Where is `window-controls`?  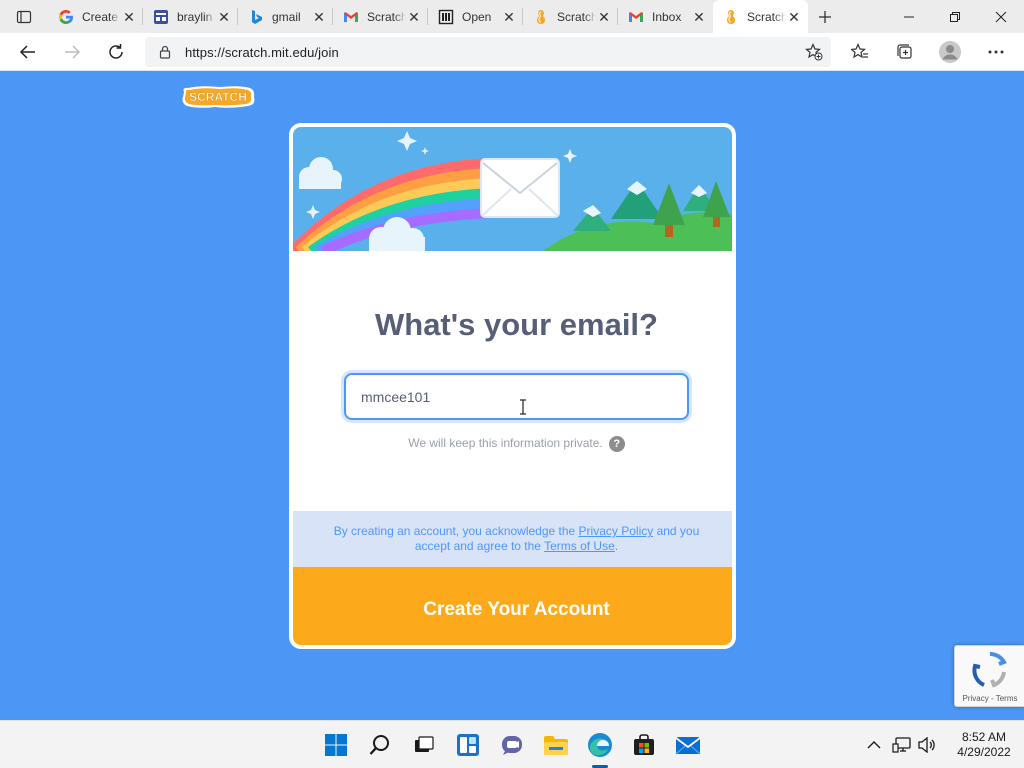
window-controls is located at coordinates (955, 16).